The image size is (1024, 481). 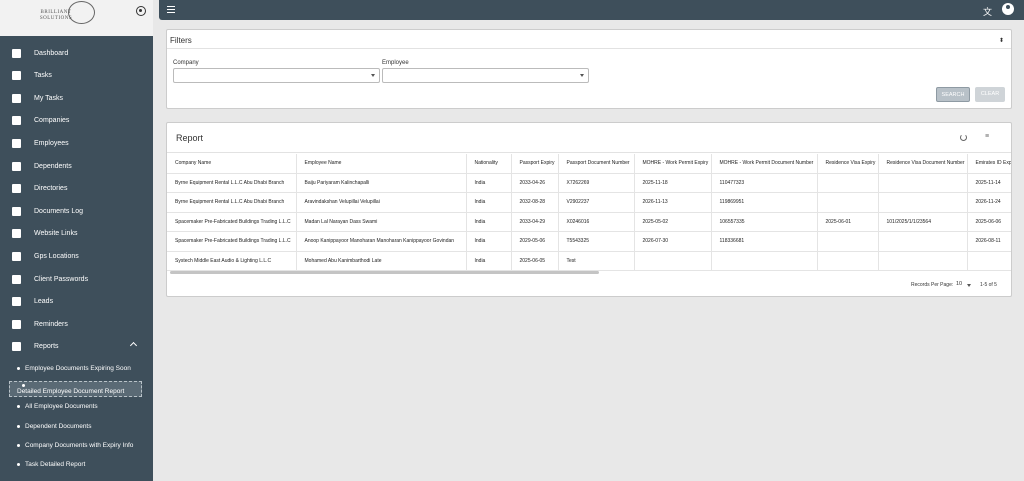 I want to click on reports-icon, so click(x=16, y=346).